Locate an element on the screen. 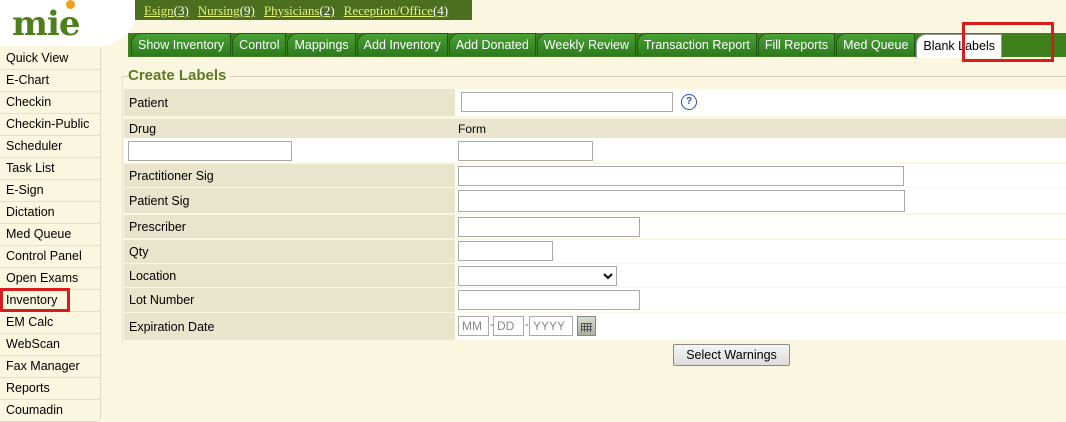 The image size is (1066, 422). form-label: Form is located at coordinates (472, 128).